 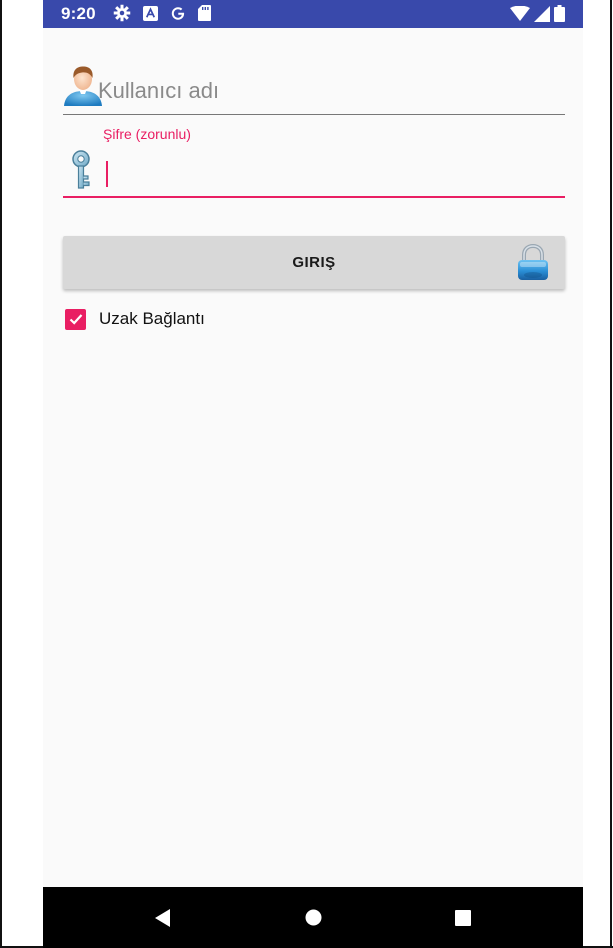 I want to click on status-time: 9:20, so click(x=78, y=13).